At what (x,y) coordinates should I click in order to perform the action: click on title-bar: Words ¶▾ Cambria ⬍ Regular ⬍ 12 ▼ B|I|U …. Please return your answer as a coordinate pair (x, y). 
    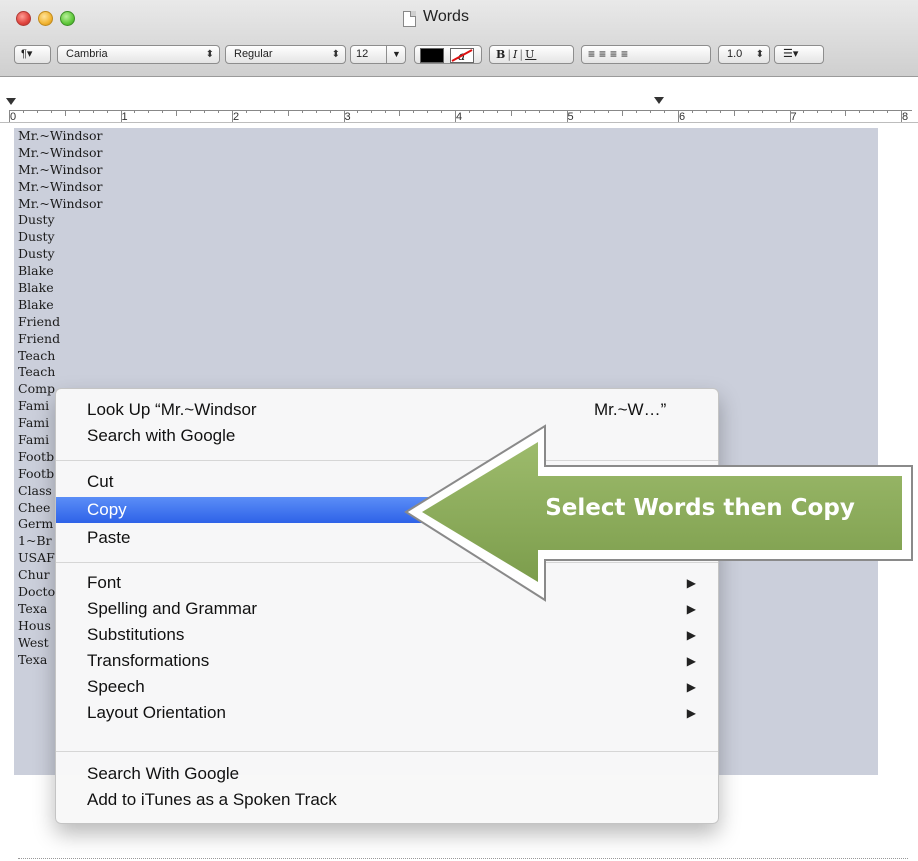
    Looking at the image, I should click on (459, 38).